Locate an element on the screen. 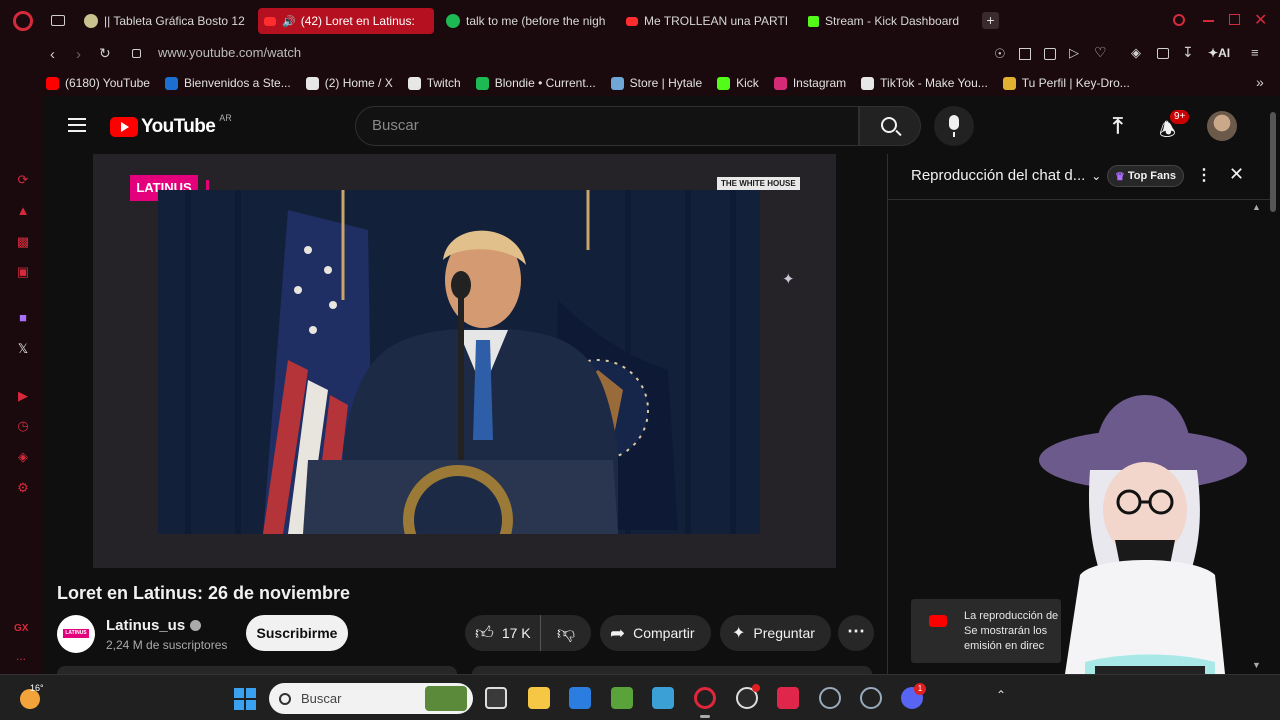 The image size is (1280, 720). bookmark-item: (2) Home / X is located at coordinates (349, 83).